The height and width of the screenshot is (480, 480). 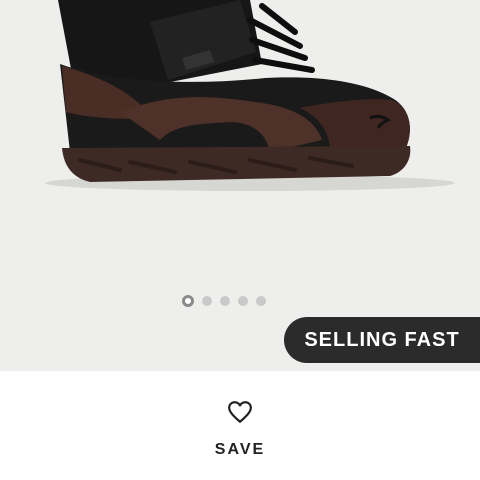 I want to click on badge-label: SELLING FAST, so click(x=382, y=339).